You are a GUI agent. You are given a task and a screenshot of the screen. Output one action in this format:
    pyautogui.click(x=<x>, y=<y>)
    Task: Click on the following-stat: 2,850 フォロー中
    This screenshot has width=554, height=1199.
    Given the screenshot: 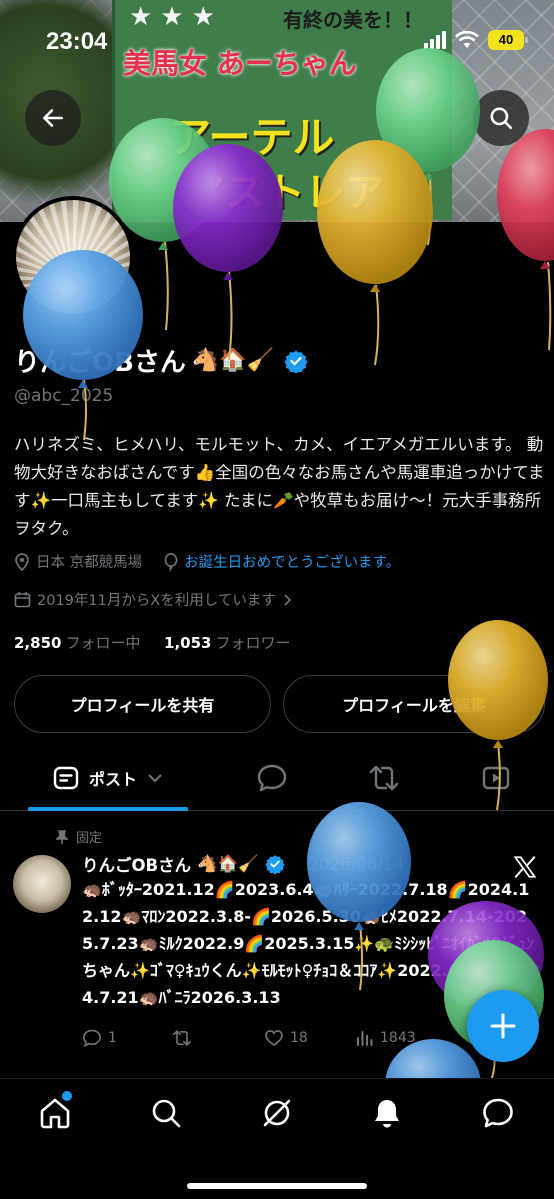 What is the action you would take?
    pyautogui.click(x=77, y=643)
    